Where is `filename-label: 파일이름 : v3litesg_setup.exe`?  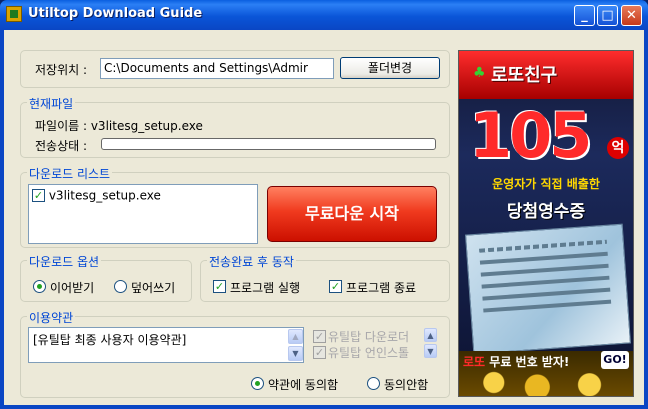 filename-label: 파일이름 : v3litesg_setup.exe is located at coordinates (119, 126).